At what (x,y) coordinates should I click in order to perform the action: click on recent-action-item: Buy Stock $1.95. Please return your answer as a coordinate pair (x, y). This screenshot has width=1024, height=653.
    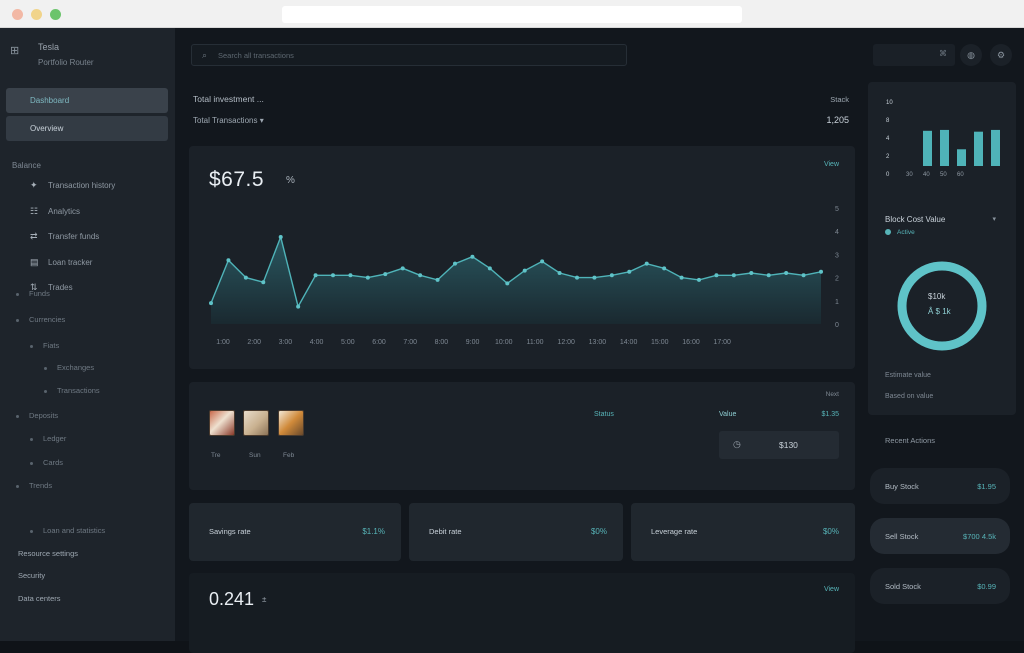
    Looking at the image, I should click on (940, 486).